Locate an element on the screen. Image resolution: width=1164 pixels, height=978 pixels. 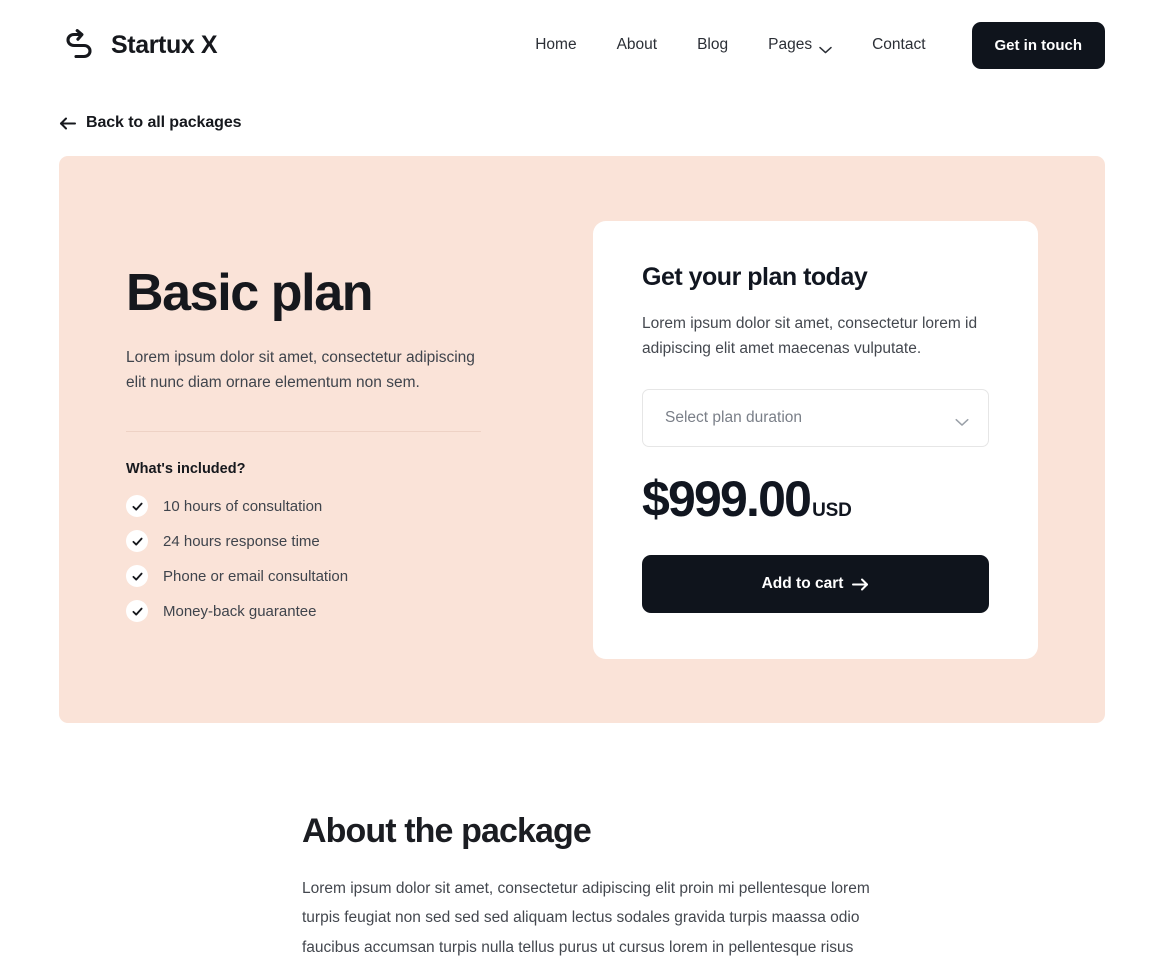
back-link-bar: Back to all packages is located at coordinates (582, 112).